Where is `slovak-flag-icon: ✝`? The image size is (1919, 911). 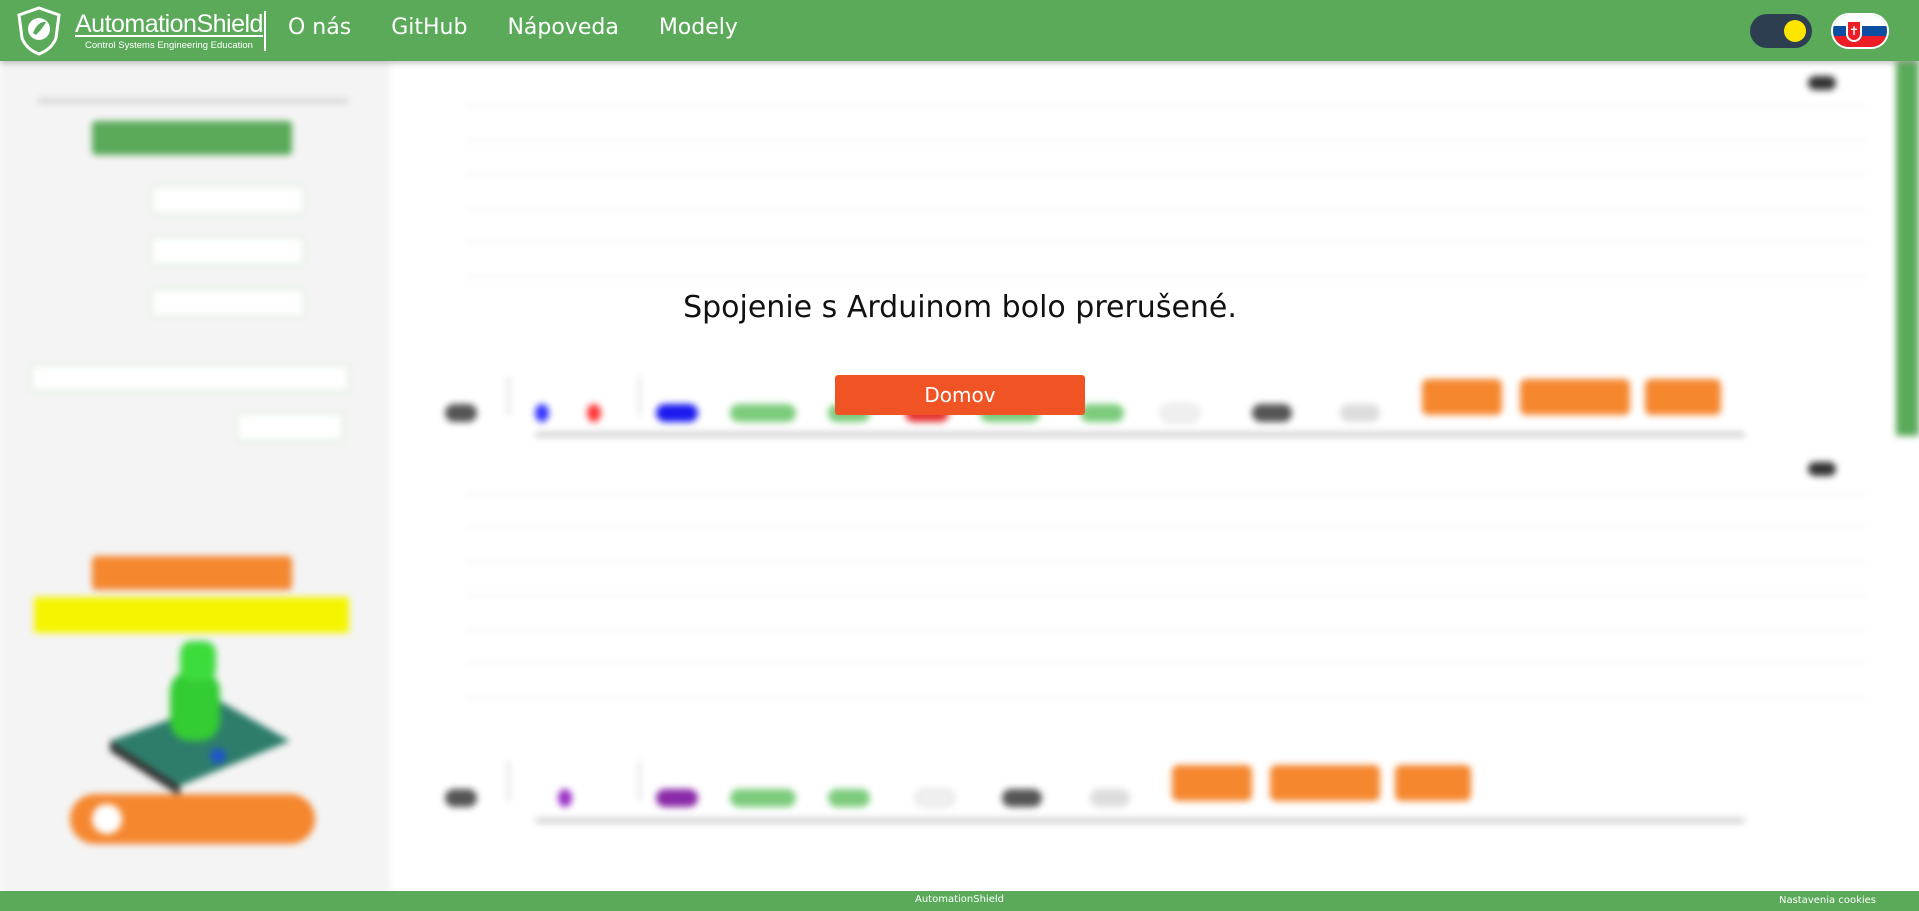 slovak-flag-icon: ✝ is located at coordinates (1860, 31).